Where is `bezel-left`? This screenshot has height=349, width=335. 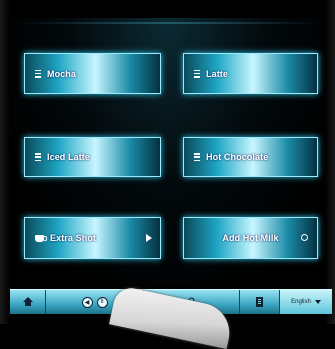 bezel-left is located at coordinates (5, 162).